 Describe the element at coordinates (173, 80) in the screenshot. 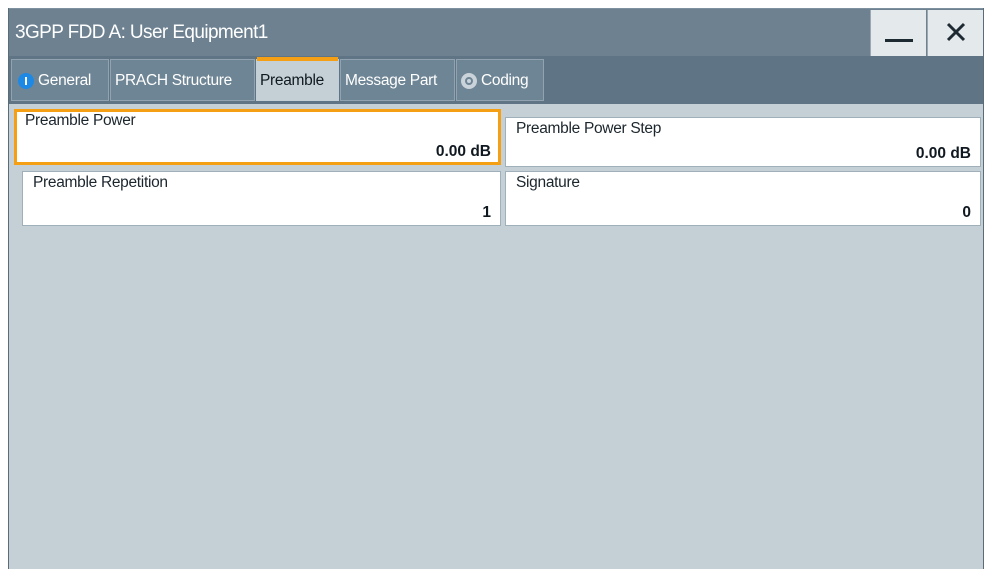

I see `tab-prach-structure-label: PRACH Structure` at that location.